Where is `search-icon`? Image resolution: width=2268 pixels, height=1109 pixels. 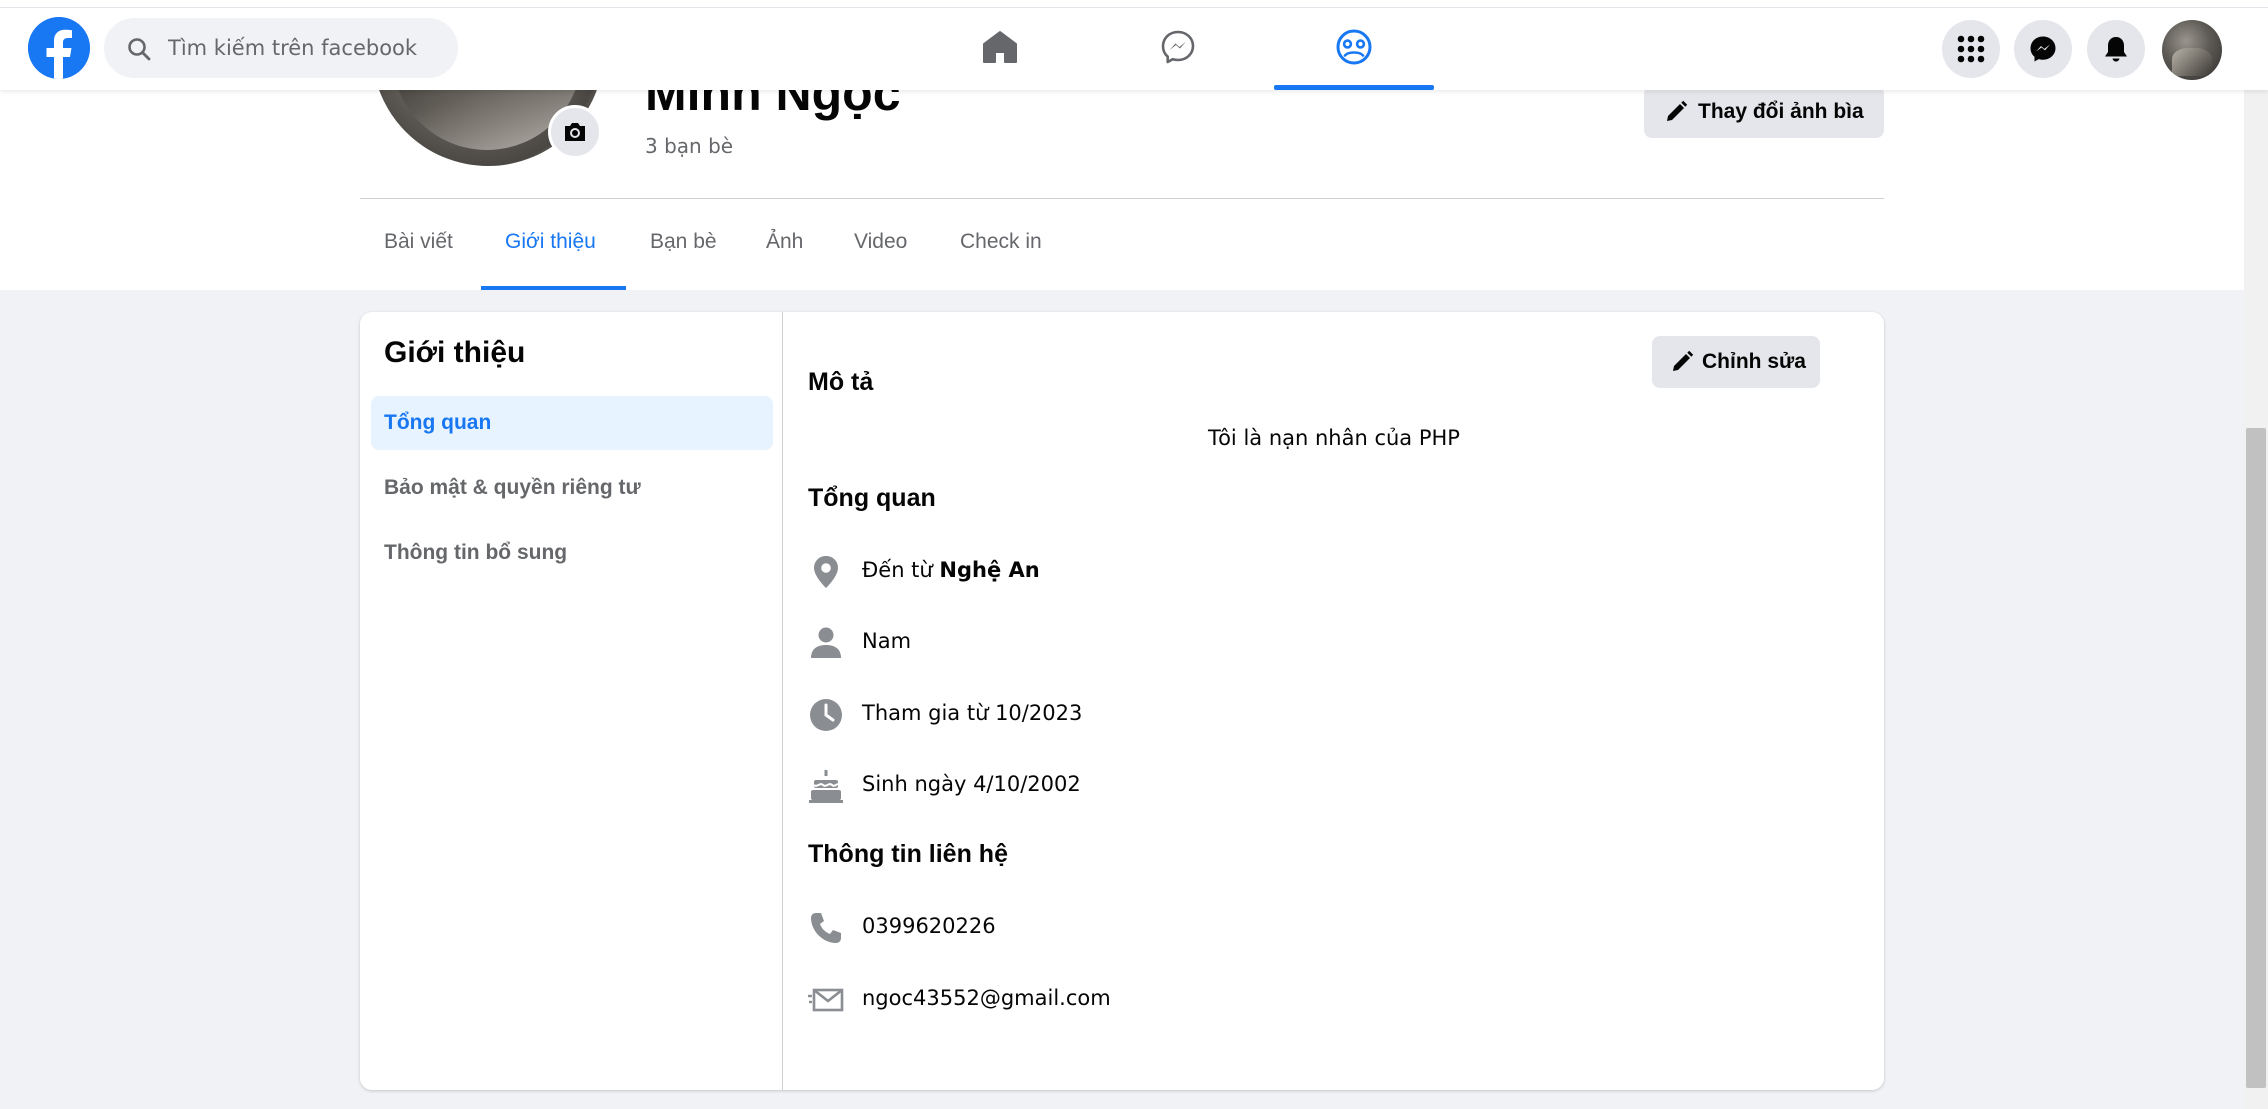 search-icon is located at coordinates (139, 49).